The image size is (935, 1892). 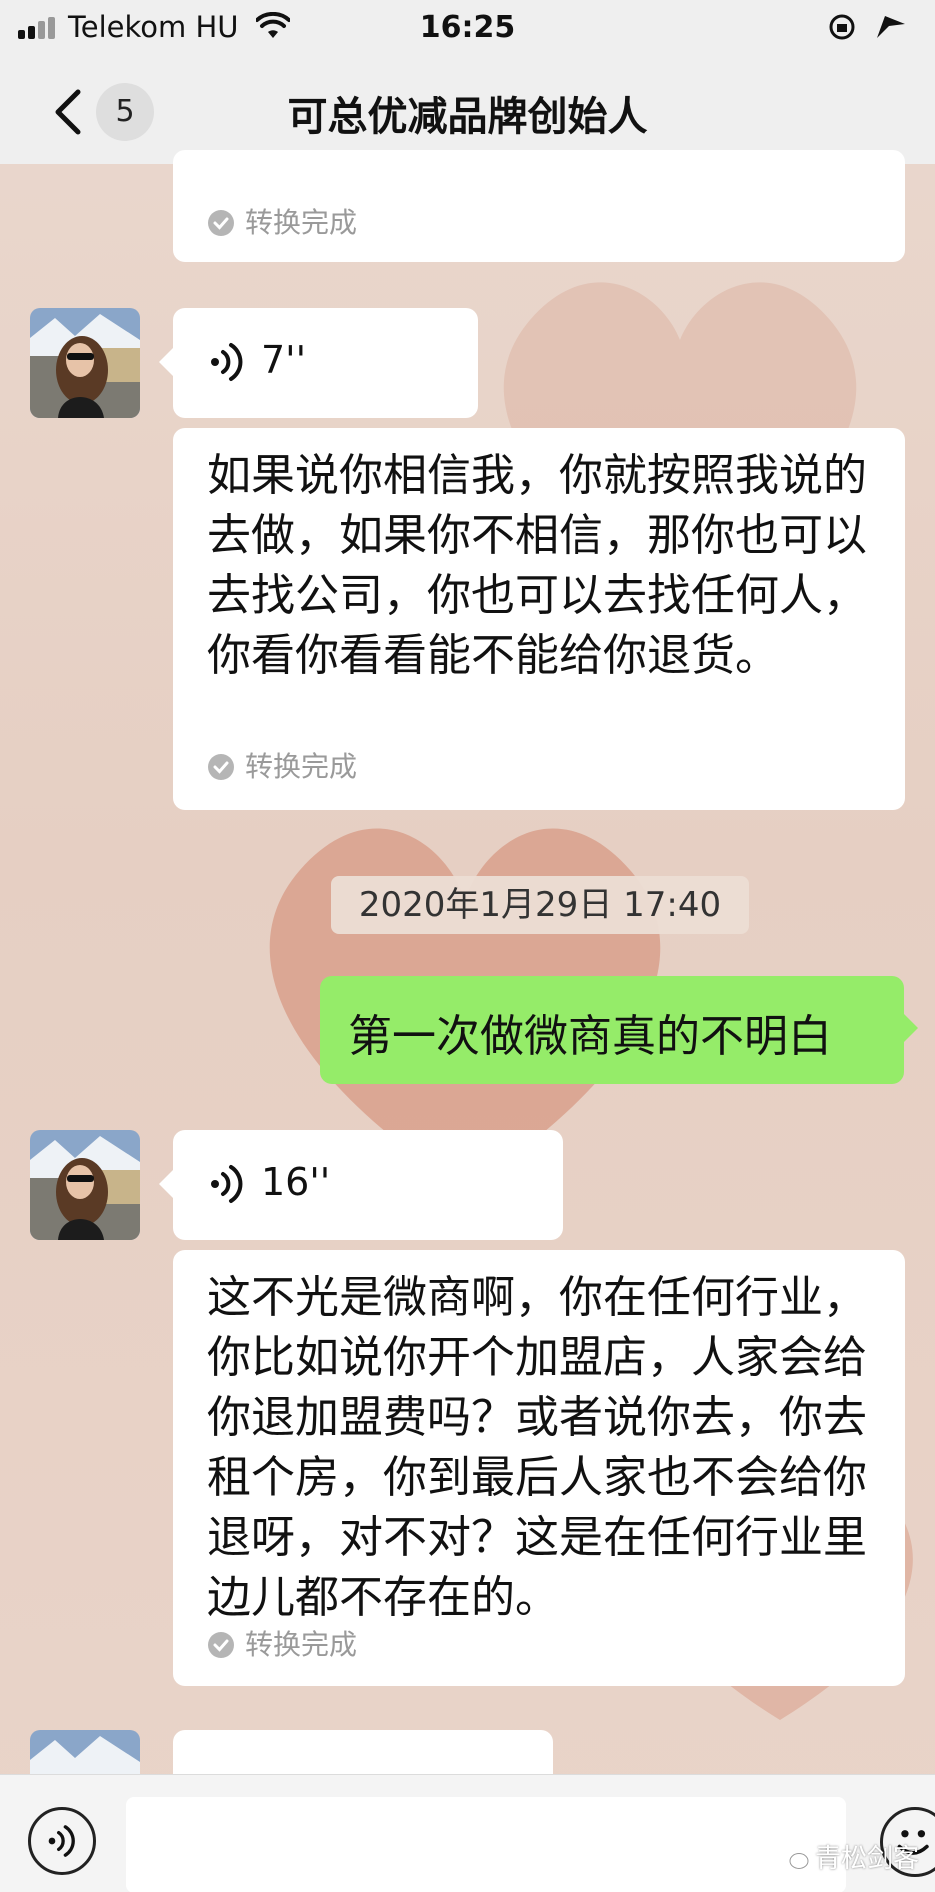 What do you see at coordinates (540, 905) in the screenshot?
I see `chat-timestamp: 2020年1月29日 17:40` at bounding box center [540, 905].